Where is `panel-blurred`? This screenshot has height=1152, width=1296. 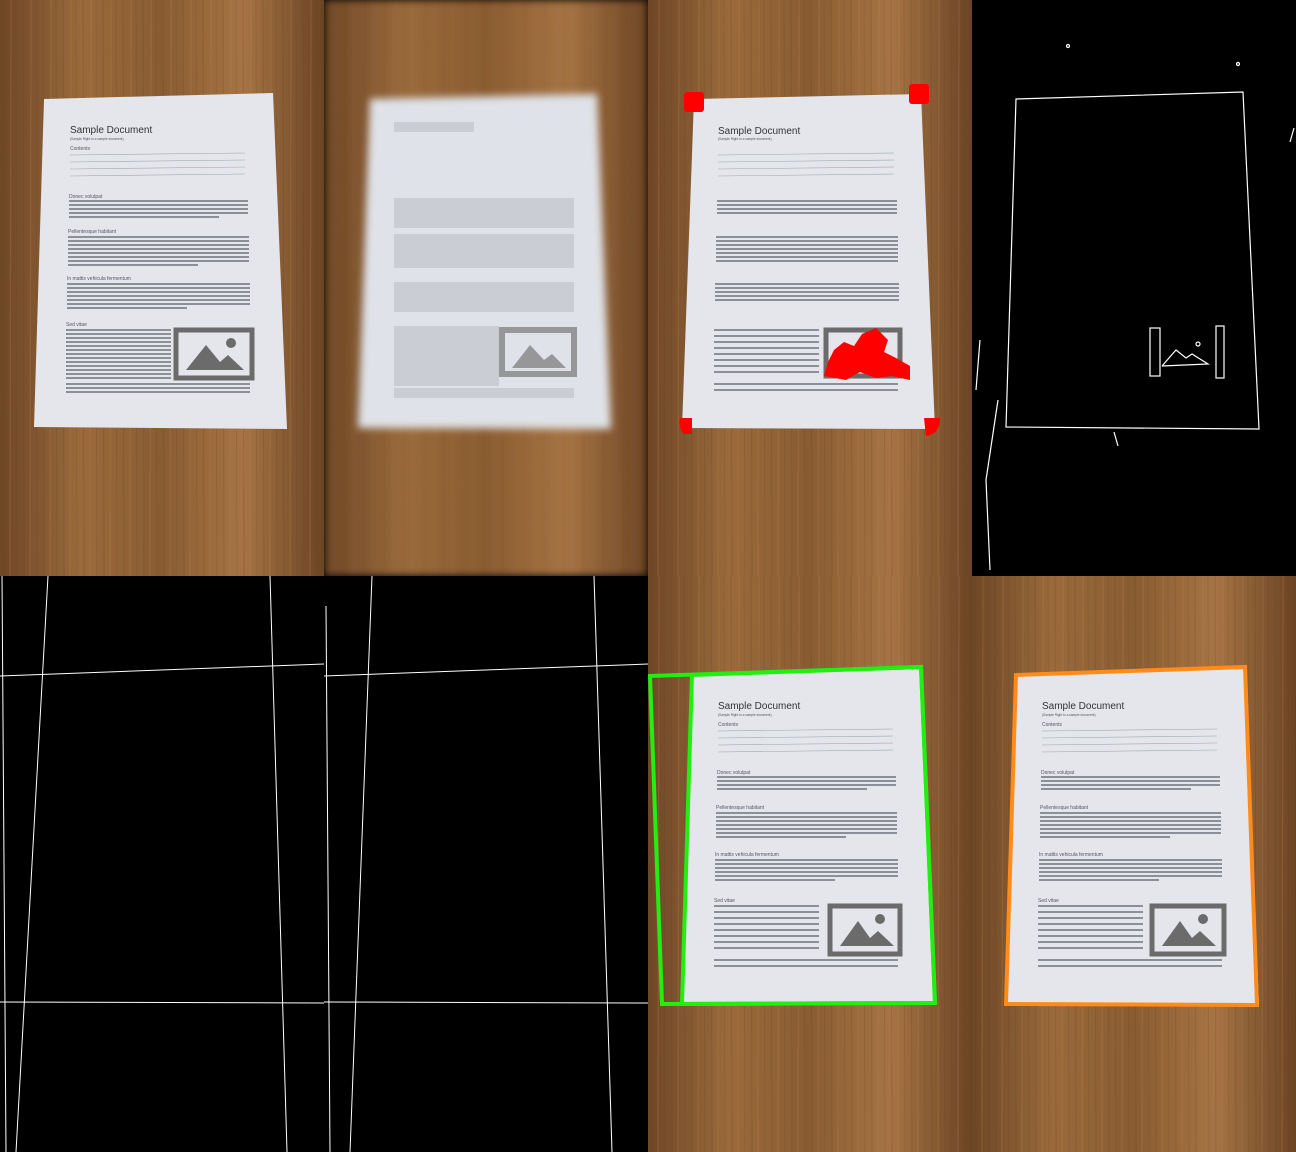 panel-blurred is located at coordinates (486, 288).